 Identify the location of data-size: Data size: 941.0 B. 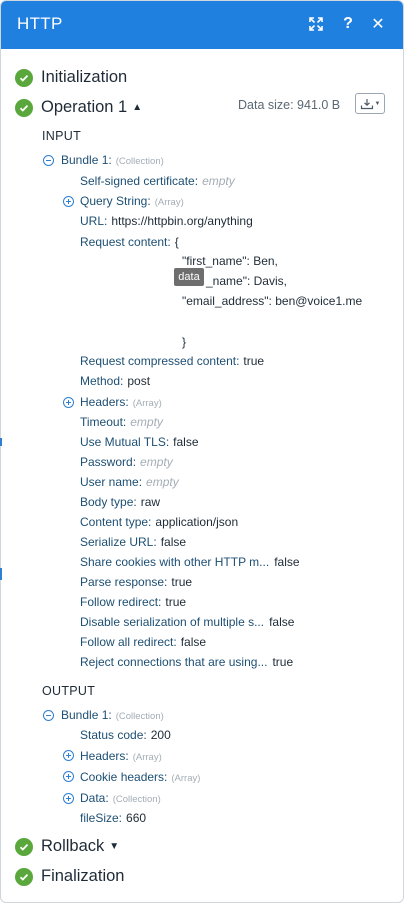
(289, 105).